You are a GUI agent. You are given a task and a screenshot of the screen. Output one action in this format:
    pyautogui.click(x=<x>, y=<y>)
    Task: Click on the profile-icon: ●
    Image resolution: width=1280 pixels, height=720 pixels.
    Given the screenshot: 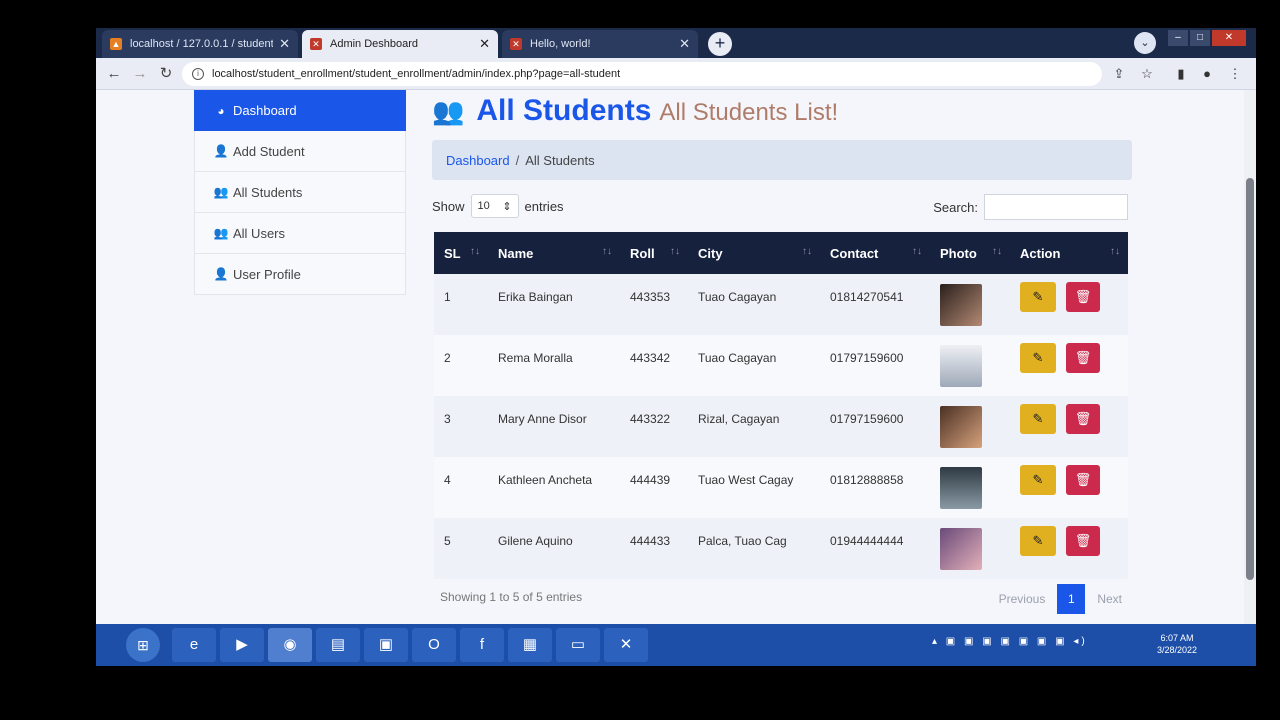 What is the action you would take?
    pyautogui.click(x=1207, y=74)
    